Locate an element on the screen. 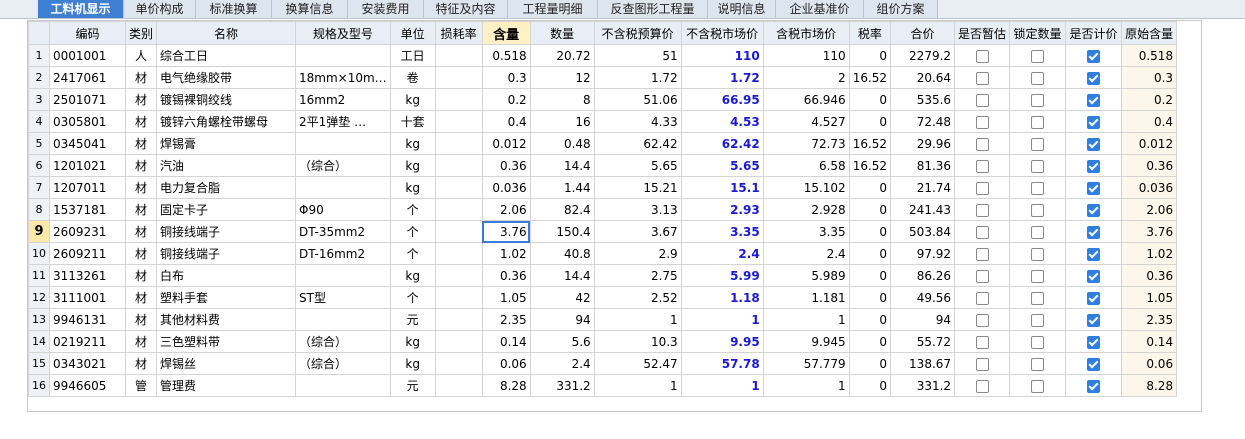  cell-amount: 94 is located at coordinates (562, 319).